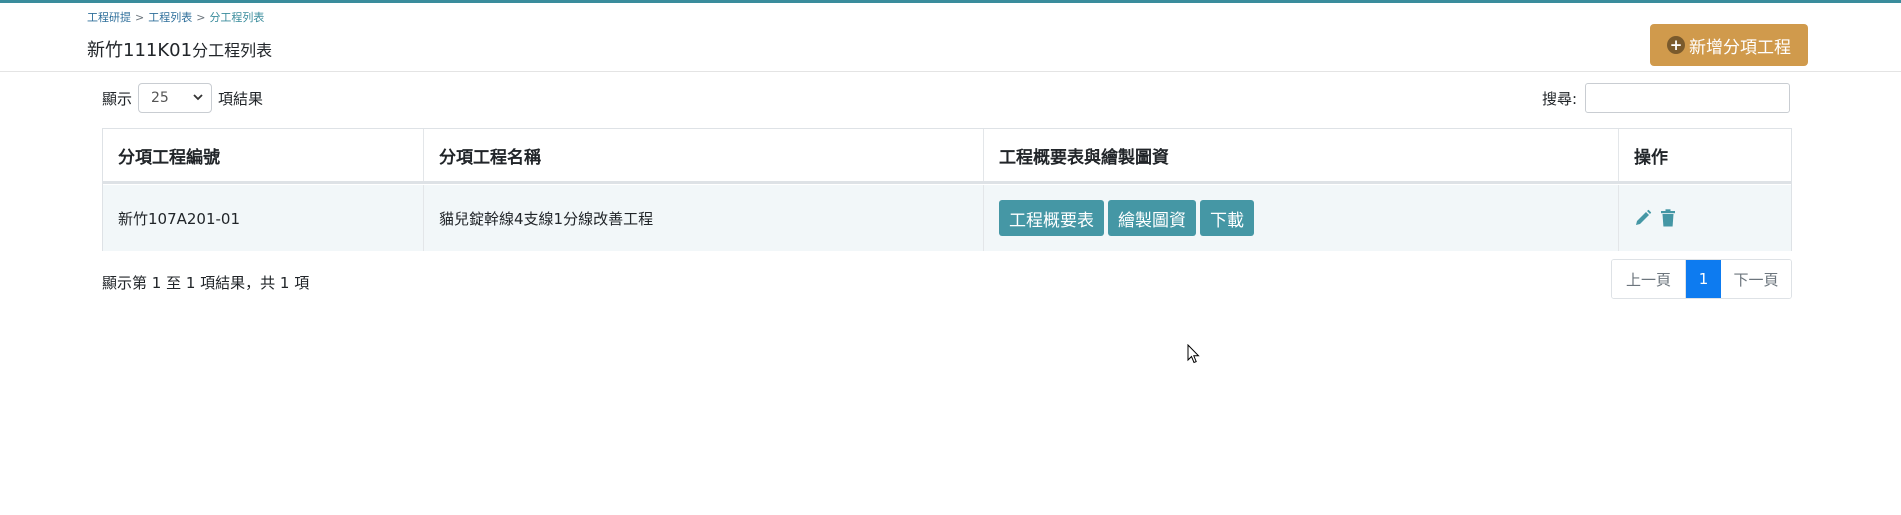 Image resolution: width=1901 pixels, height=515 pixels. I want to click on add-subproject-label: 新增分項工程, so click(1740, 47).